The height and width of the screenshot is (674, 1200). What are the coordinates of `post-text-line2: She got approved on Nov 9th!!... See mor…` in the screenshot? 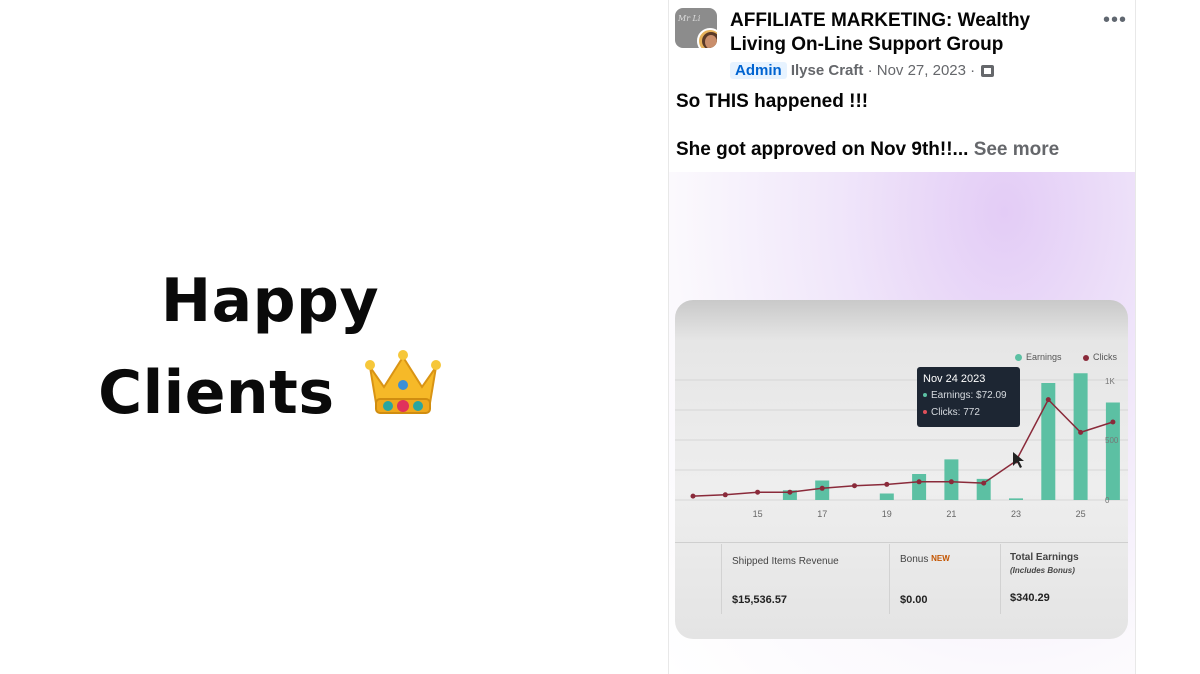 It's located at (867, 150).